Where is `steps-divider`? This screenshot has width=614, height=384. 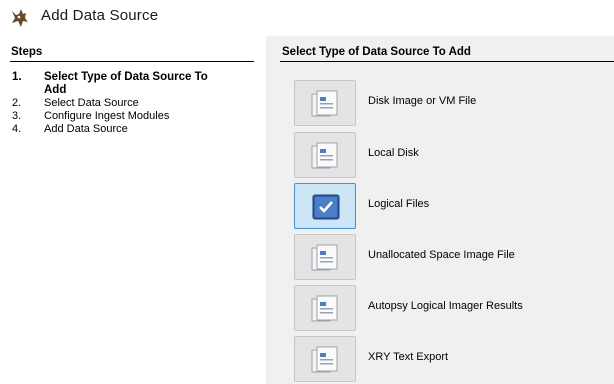
steps-divider is located at coordinates (132, 61).